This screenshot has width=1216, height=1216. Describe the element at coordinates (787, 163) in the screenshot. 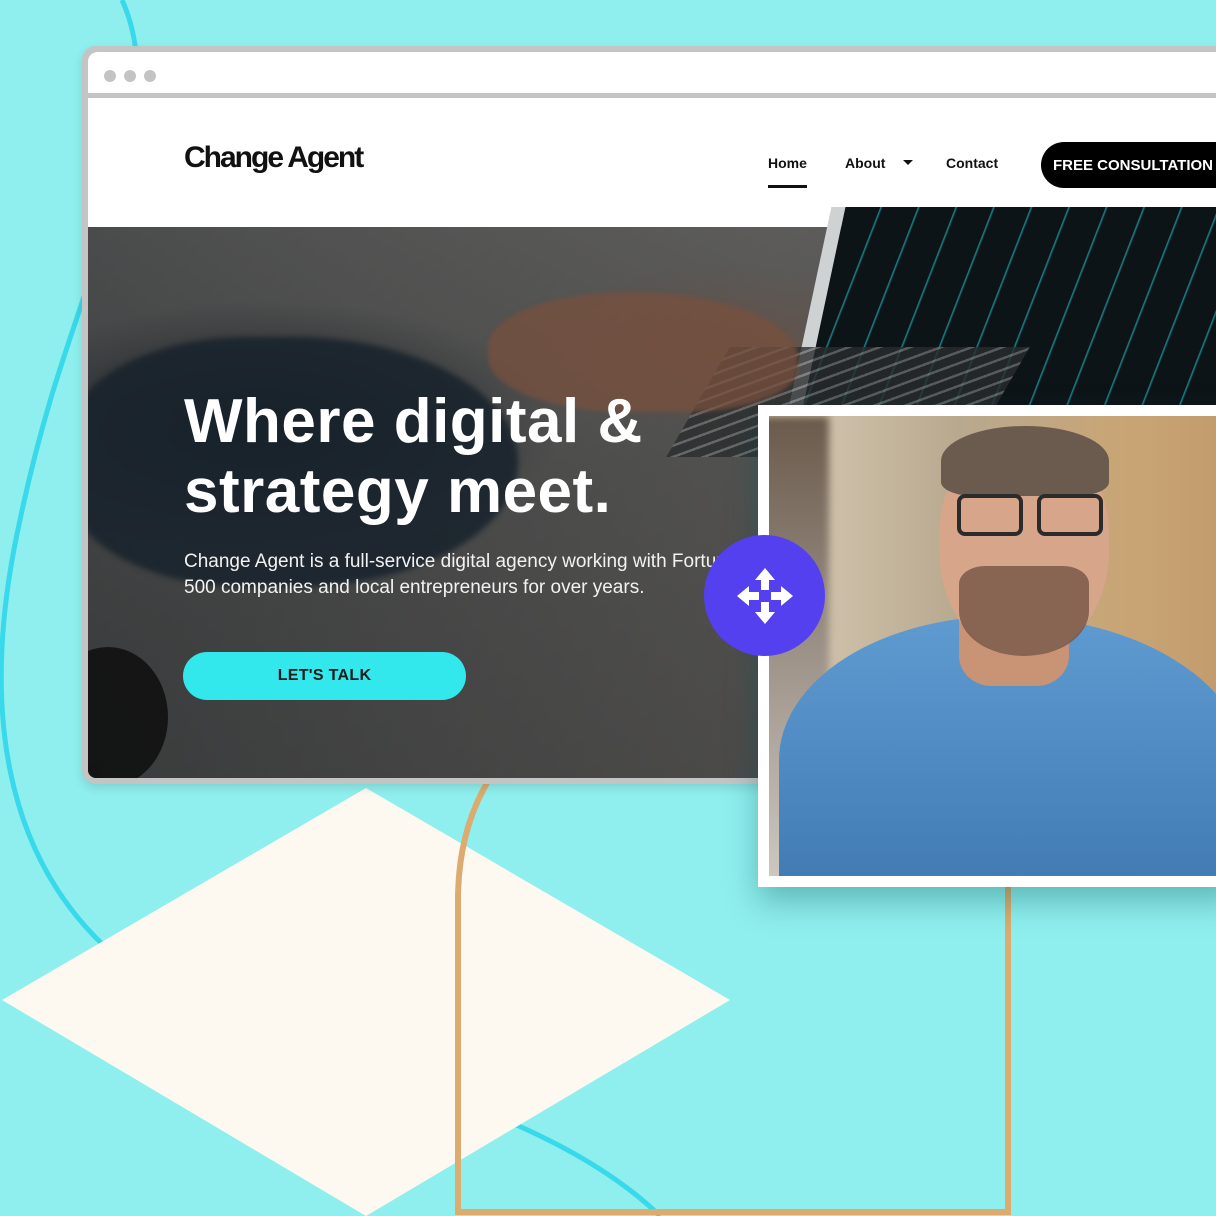

I see `nav-home-label: Home` at that location.